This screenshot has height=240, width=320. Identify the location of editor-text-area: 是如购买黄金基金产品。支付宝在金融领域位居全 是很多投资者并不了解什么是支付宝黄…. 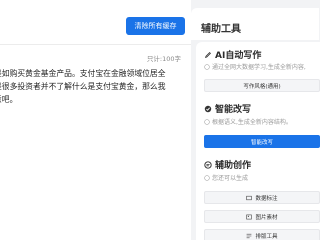
(92, 87).